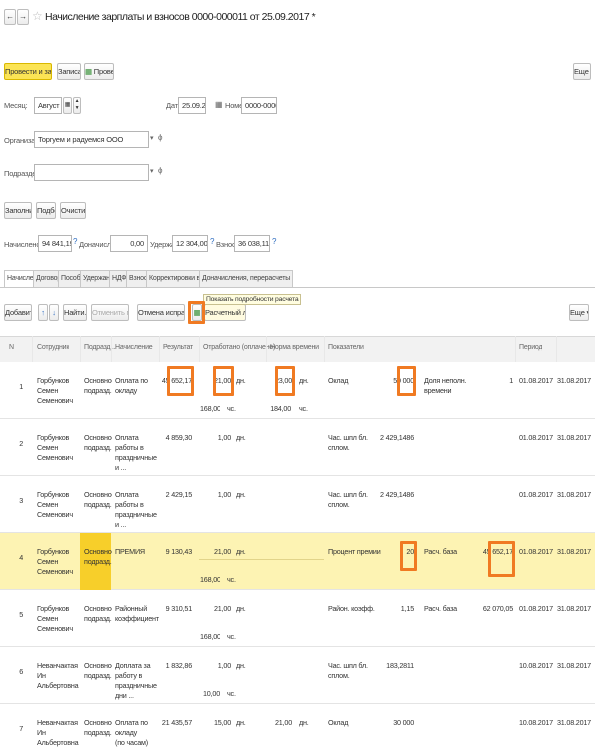  What do you see at coordinates (16, 729) in the screenshot?
I see `row-number-cell: 7` at bounding box center [16, 729].